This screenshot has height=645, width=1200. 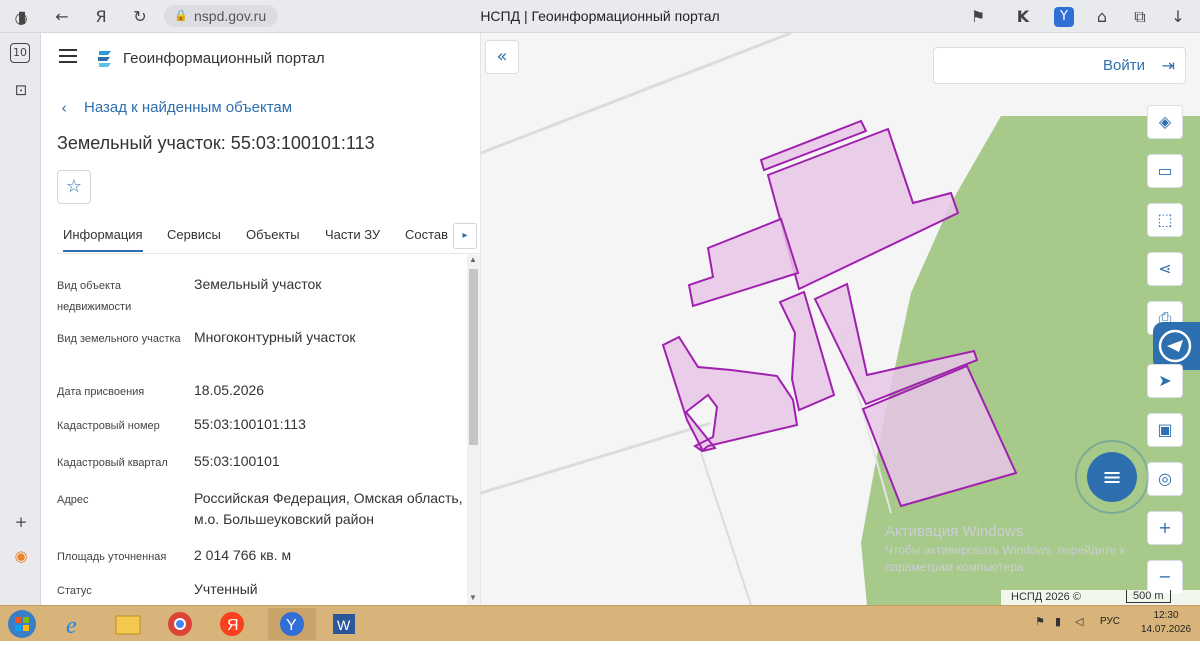 What do you see at coordinates (74, 591) in the screenshot?
I see `row-label-status: Статус` at bounding box center [74, 591].